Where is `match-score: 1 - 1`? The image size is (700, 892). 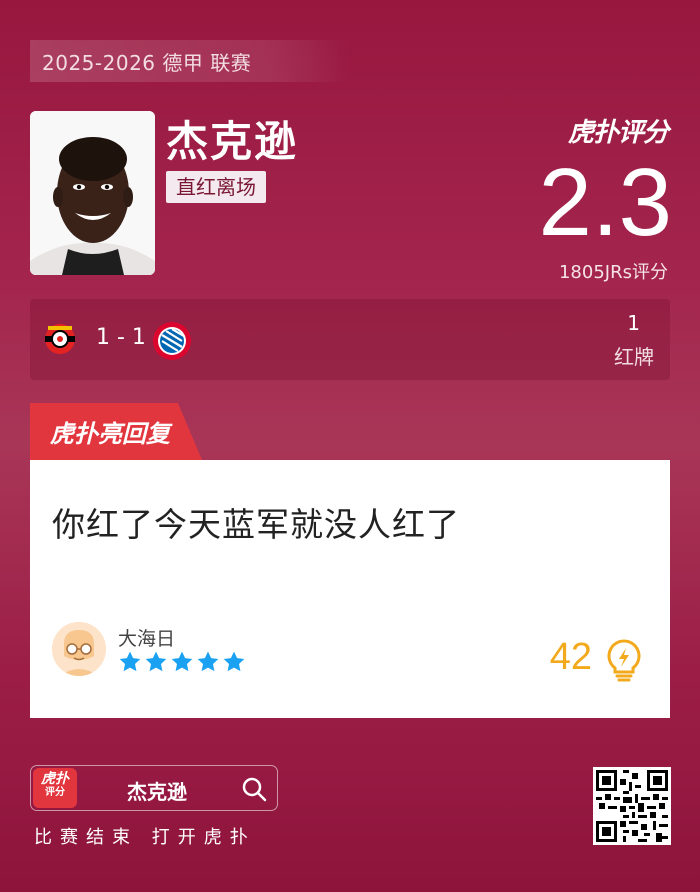 match-score: 1 - 1 is located at coordinates (121, 337).